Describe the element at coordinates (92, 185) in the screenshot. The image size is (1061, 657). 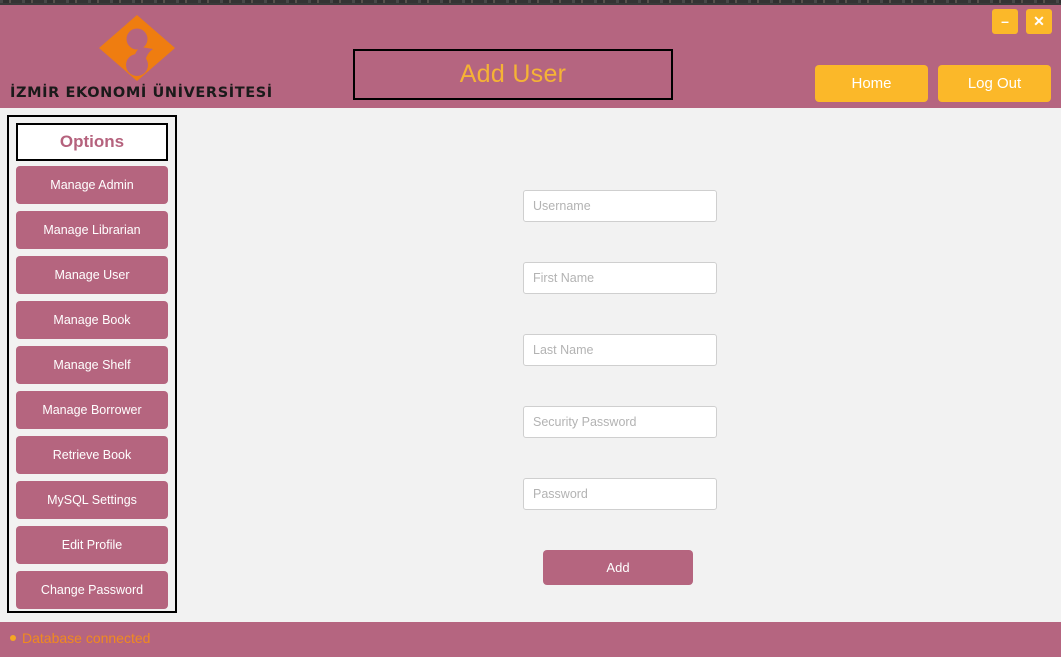
I see `sidebar-item-manage-admin: Manage Admin` at that location.